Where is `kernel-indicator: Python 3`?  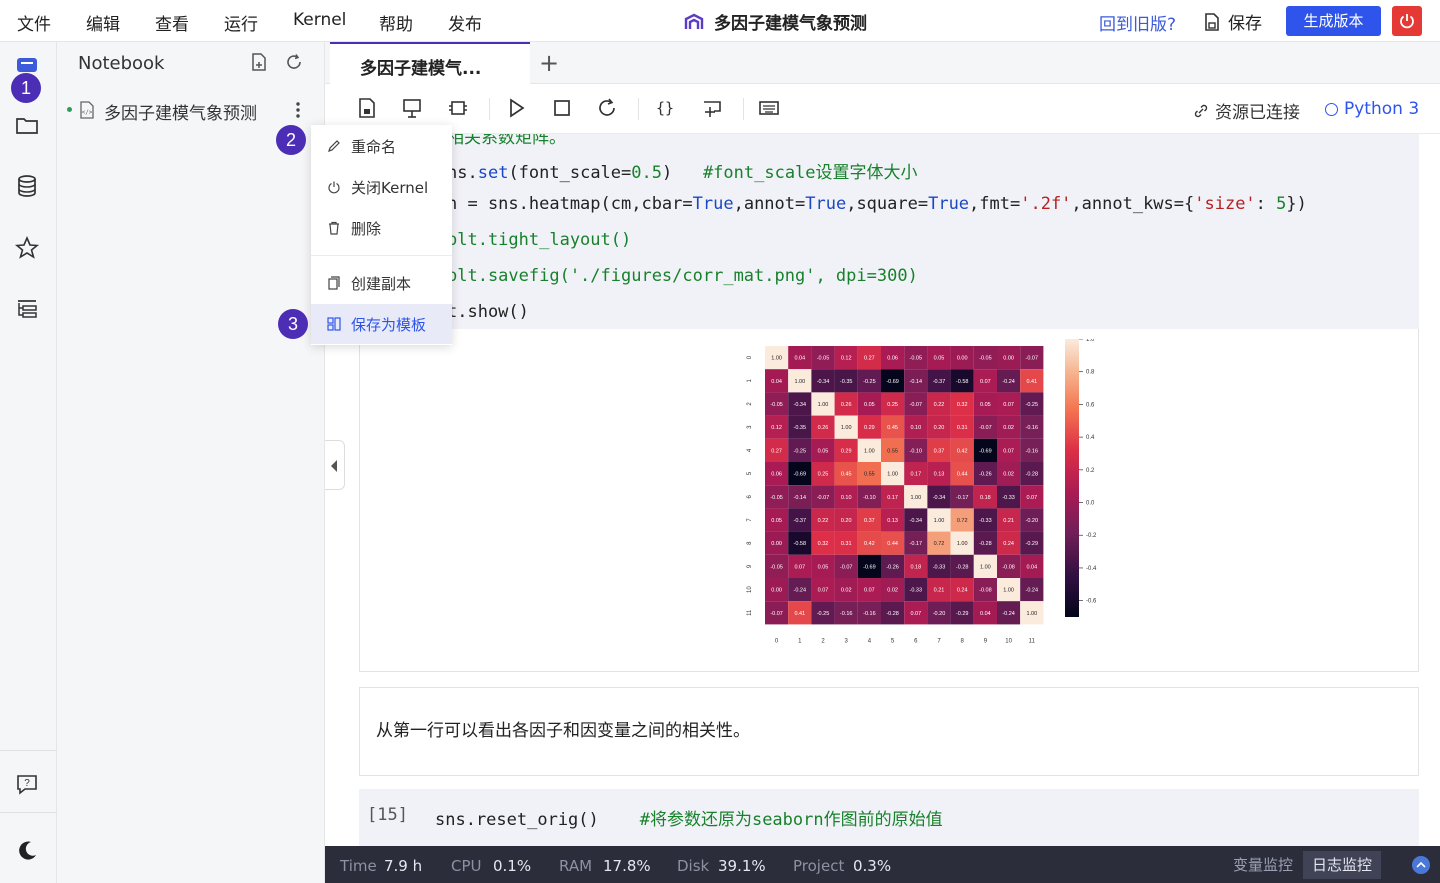
kernel-indicator: Python 3 is located at coordinates (1372, 109).